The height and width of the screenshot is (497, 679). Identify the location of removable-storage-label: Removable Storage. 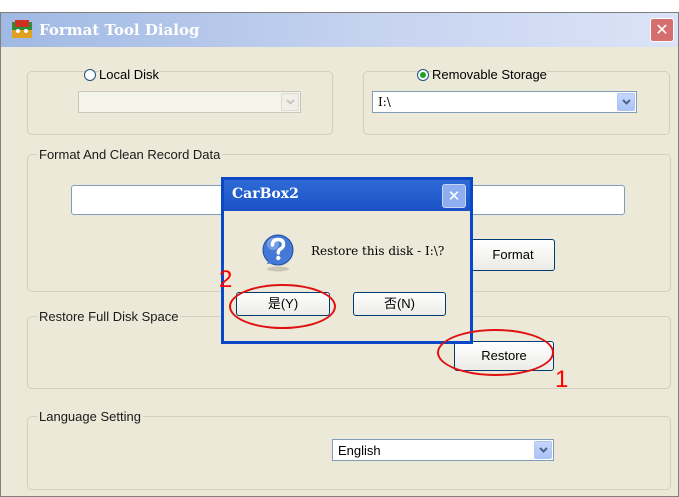
(489, 74).